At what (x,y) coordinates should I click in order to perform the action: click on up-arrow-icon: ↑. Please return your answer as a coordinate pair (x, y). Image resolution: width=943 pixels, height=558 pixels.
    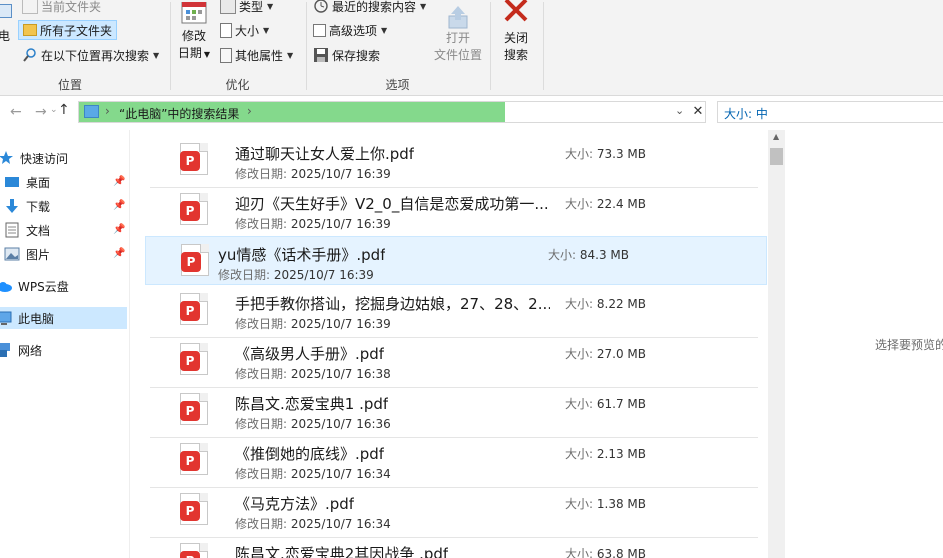
    Looking at the image, I should click on (64, 110).